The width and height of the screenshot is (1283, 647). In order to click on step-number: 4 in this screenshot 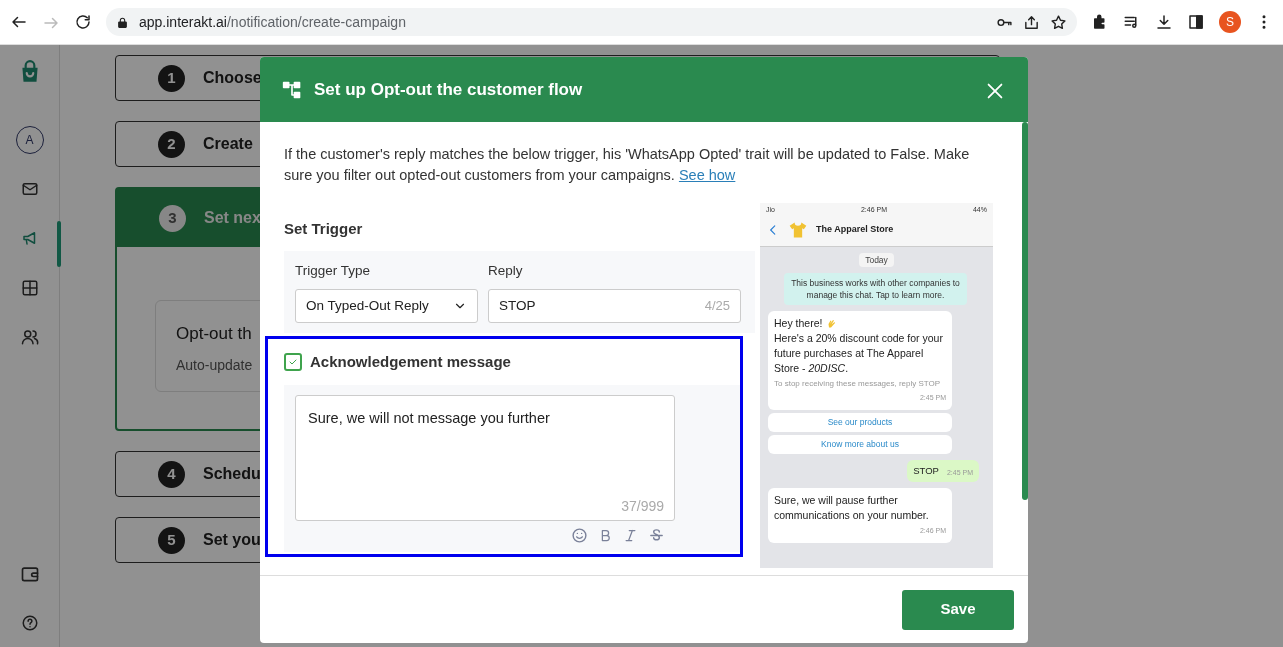, I will do `click(171, 474)`.